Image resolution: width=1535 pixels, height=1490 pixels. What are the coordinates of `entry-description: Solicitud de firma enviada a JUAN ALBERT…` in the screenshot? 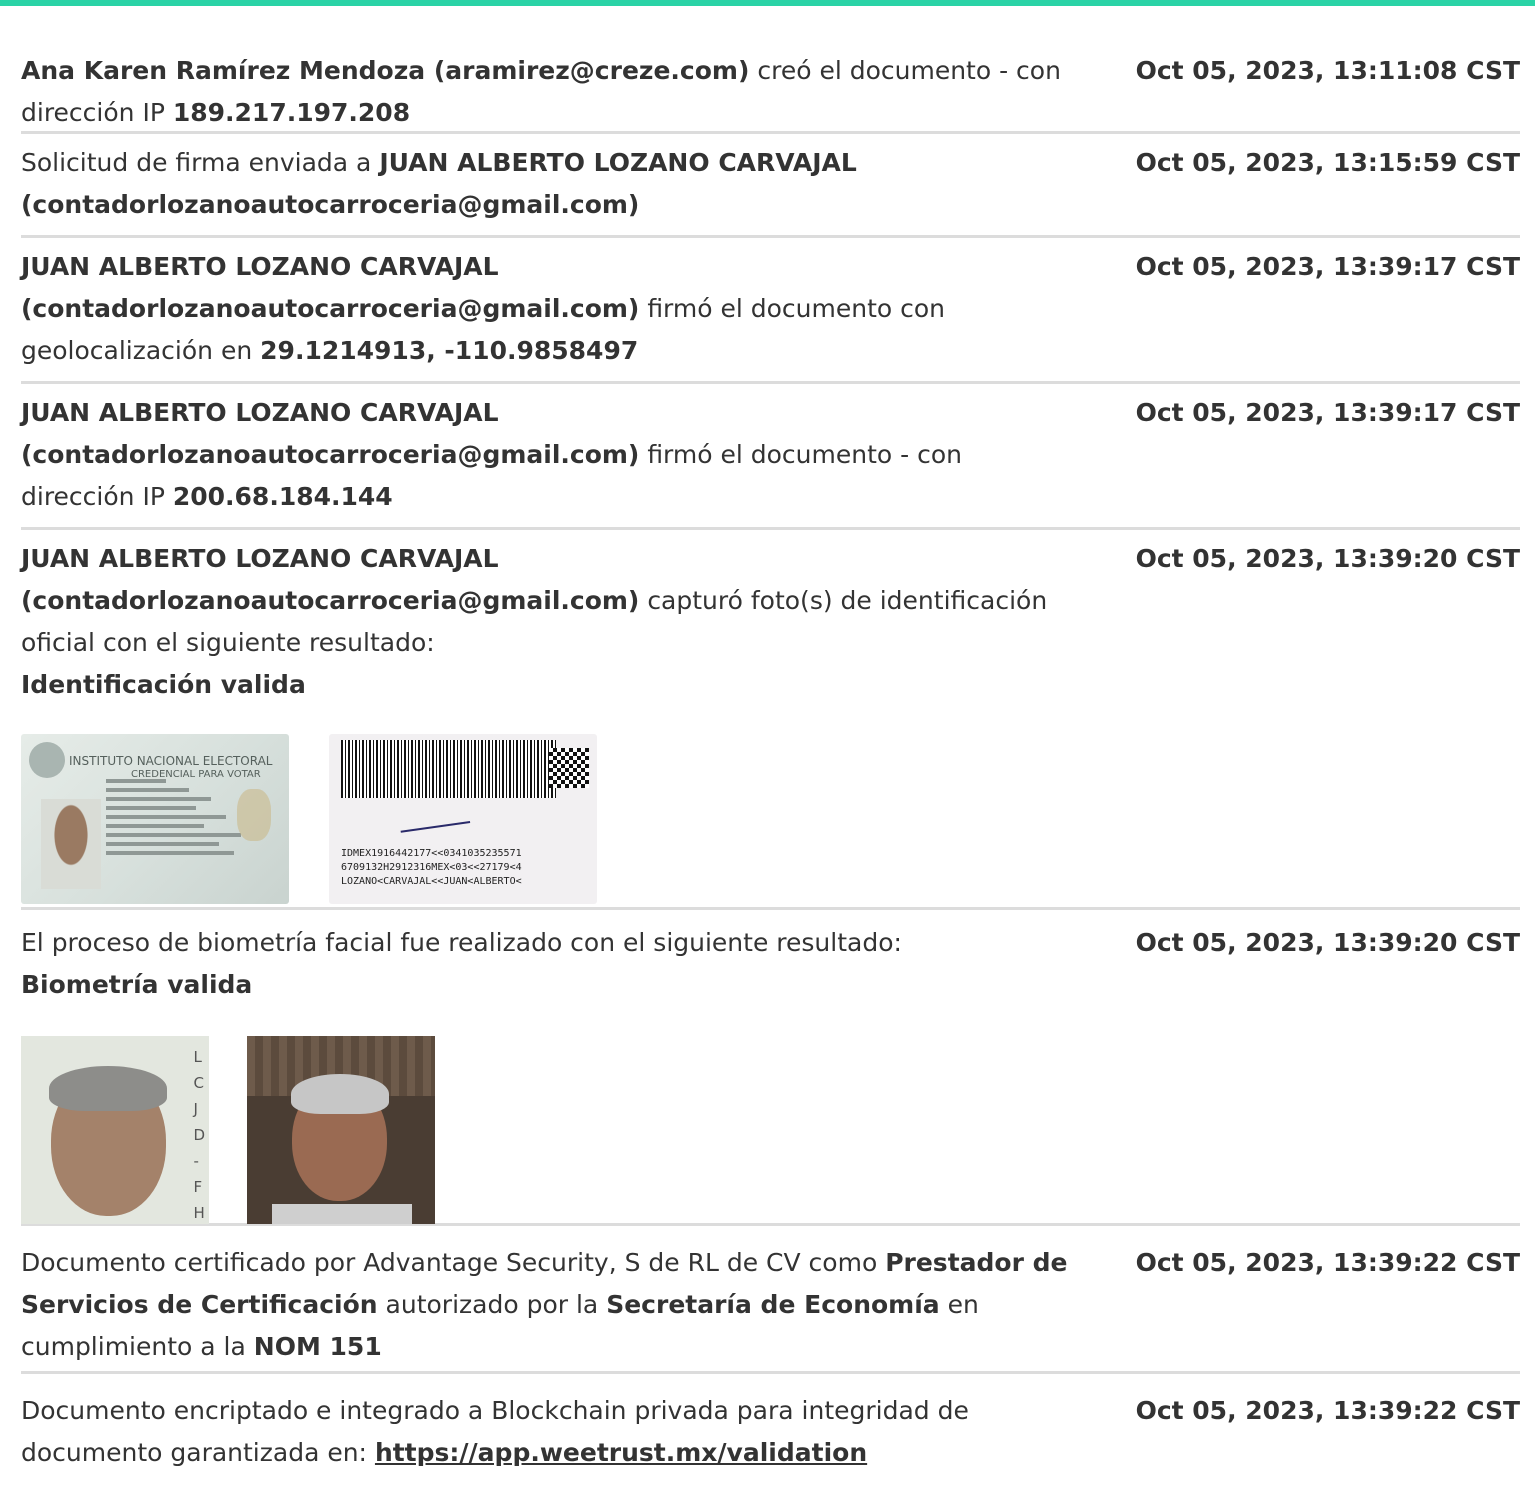 It's located at (551, 184).